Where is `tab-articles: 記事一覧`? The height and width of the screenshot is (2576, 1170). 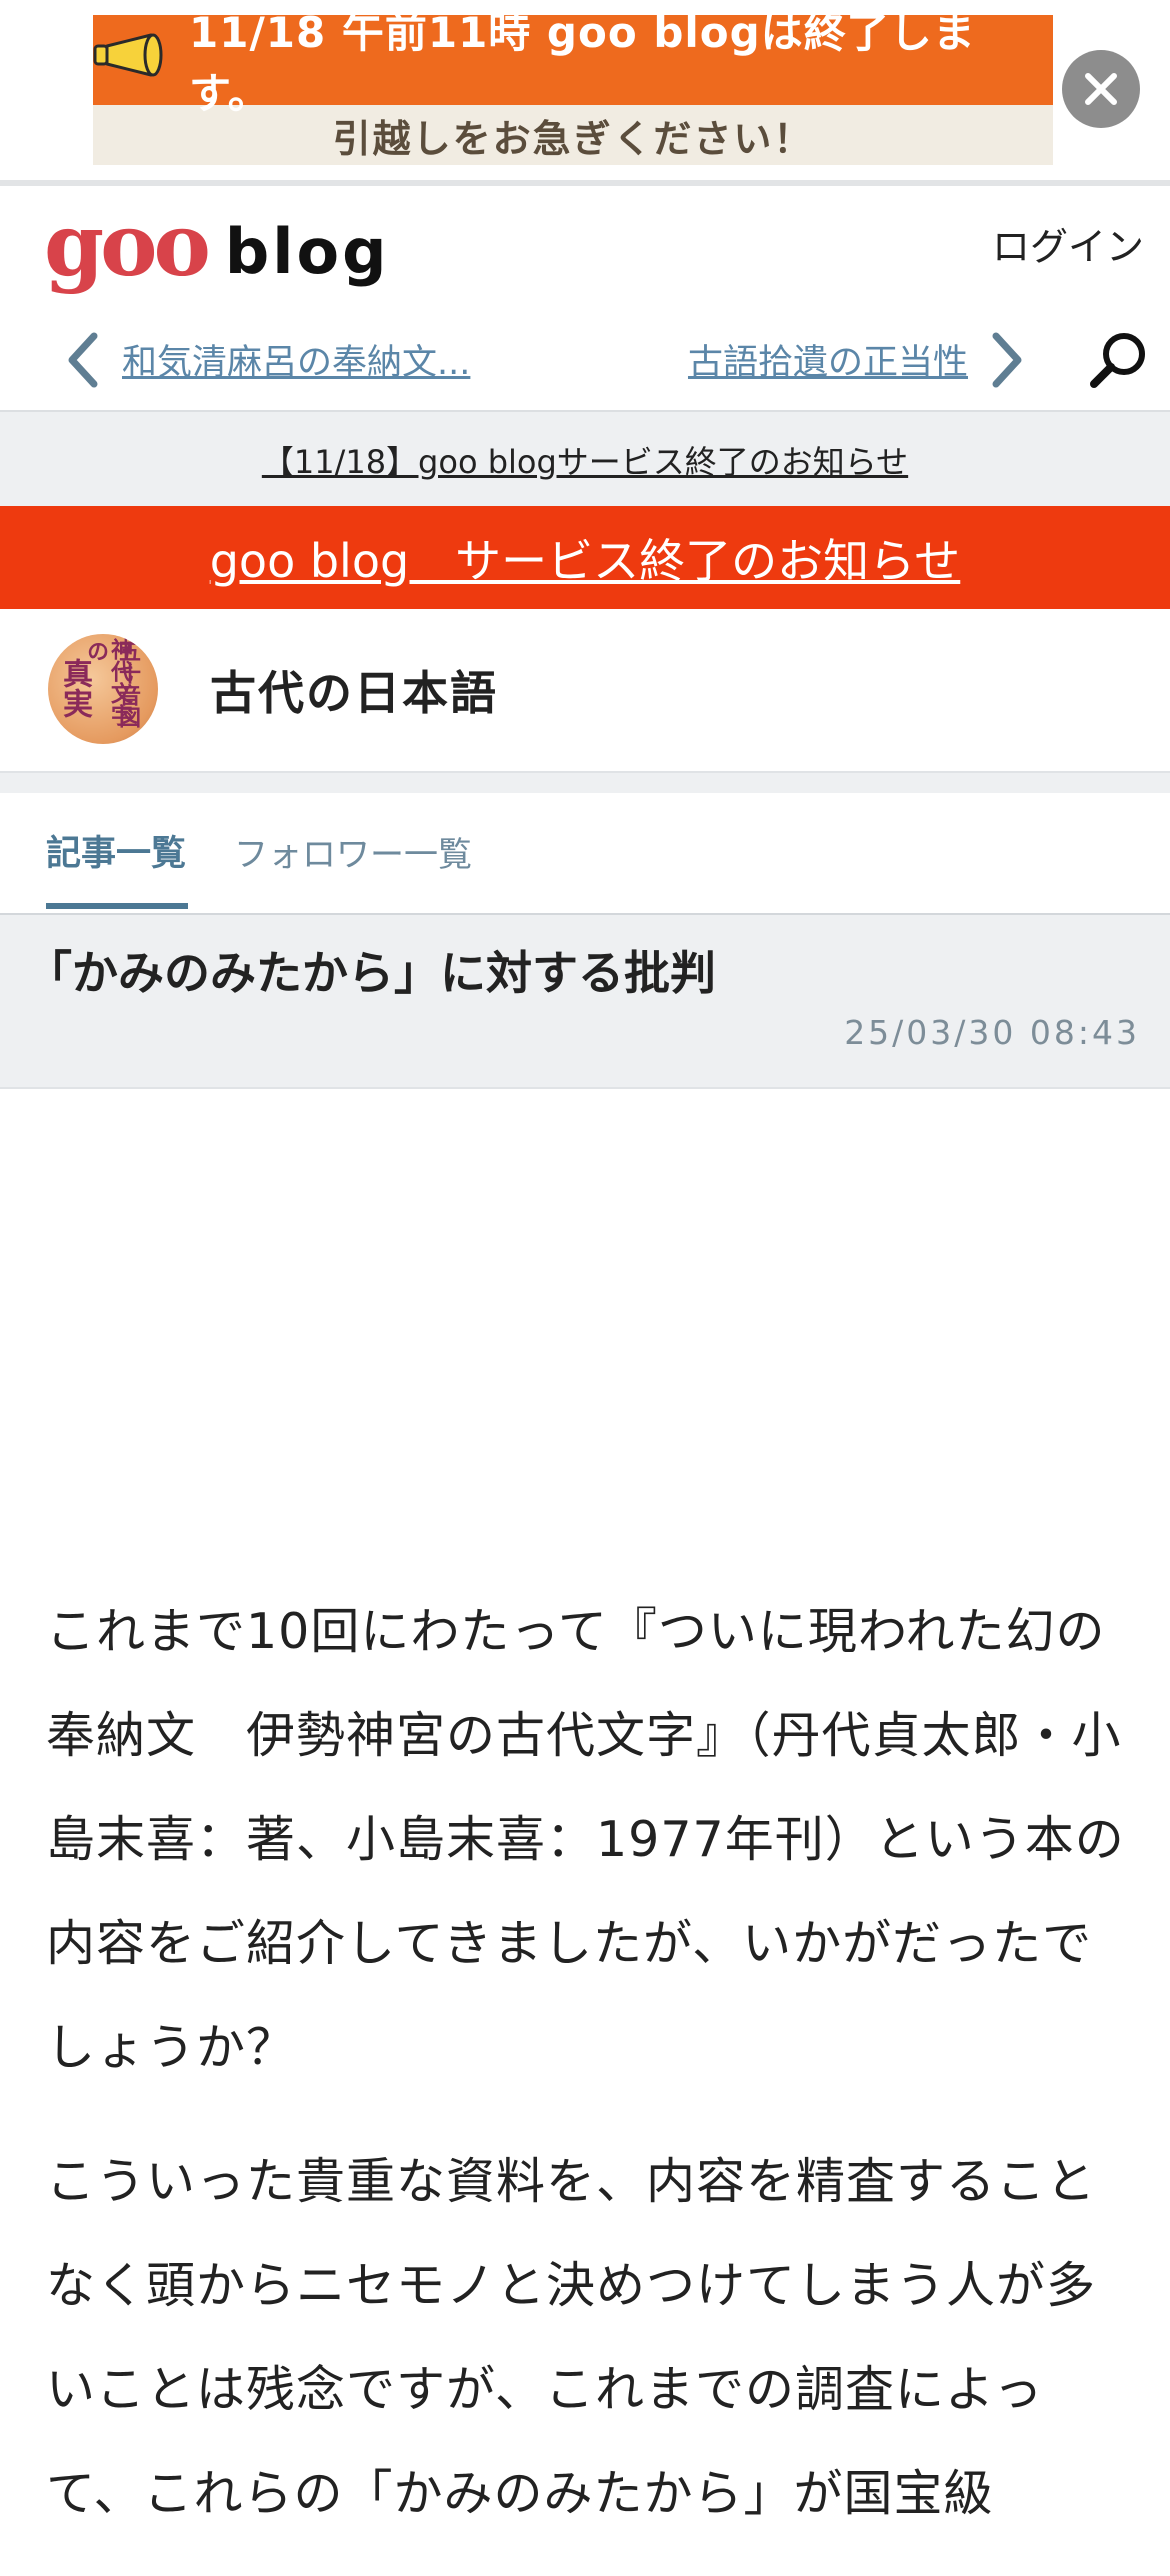
tab-articles: 記事一覧 is located at coordinates (116, 850).